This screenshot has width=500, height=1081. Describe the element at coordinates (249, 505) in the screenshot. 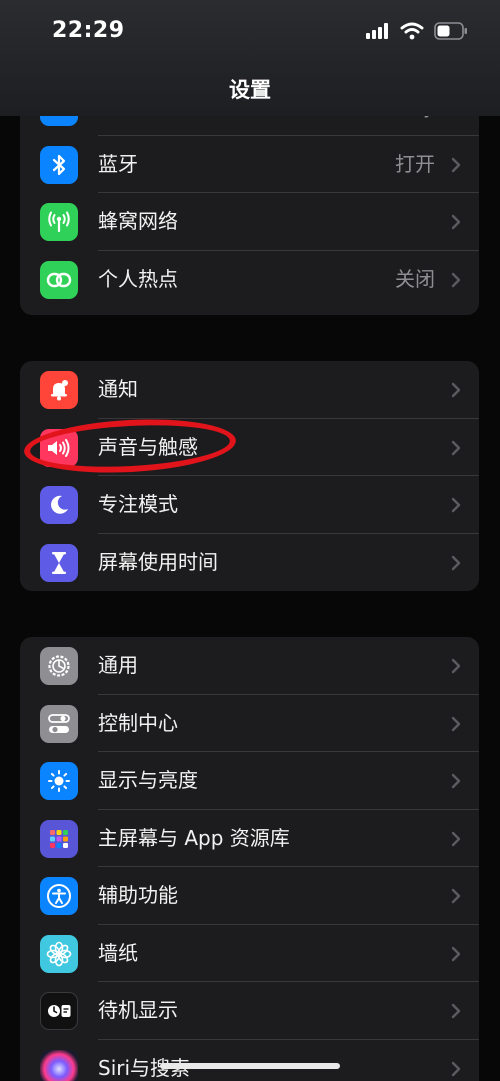

I see `settings-row-focus: 专注模式` at that location.